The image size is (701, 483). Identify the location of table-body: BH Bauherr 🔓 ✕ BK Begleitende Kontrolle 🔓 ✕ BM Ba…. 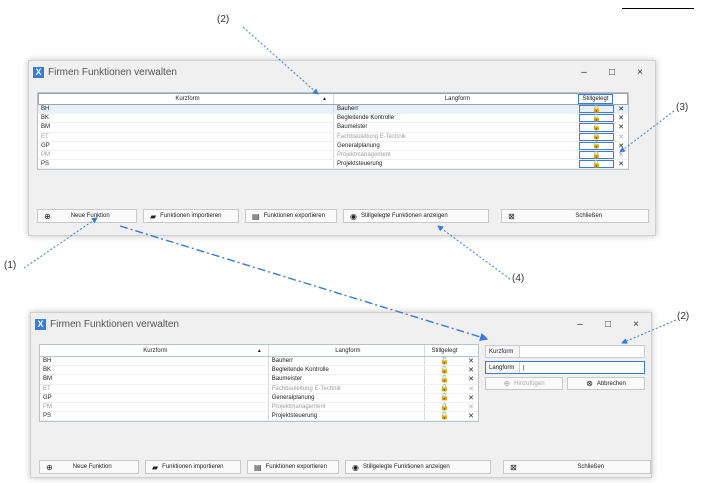
(259, 389).